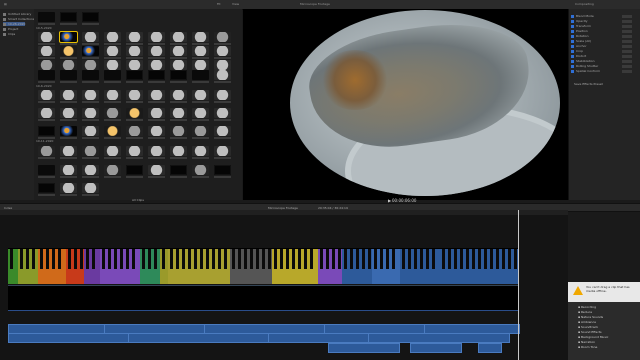  I want to click on notification-row: ▪ Room Tone, so click(587, 347).